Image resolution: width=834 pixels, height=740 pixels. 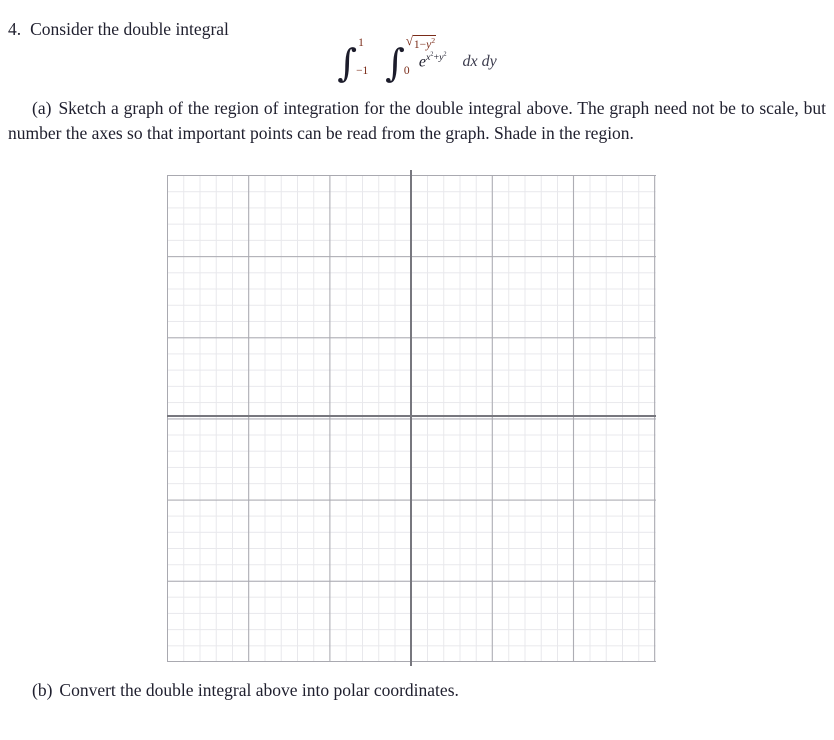 What do you see at coordinates (445, 55) in the screenshot?
I see `exponent-y-power: 2` at bounding box center [445, 55].